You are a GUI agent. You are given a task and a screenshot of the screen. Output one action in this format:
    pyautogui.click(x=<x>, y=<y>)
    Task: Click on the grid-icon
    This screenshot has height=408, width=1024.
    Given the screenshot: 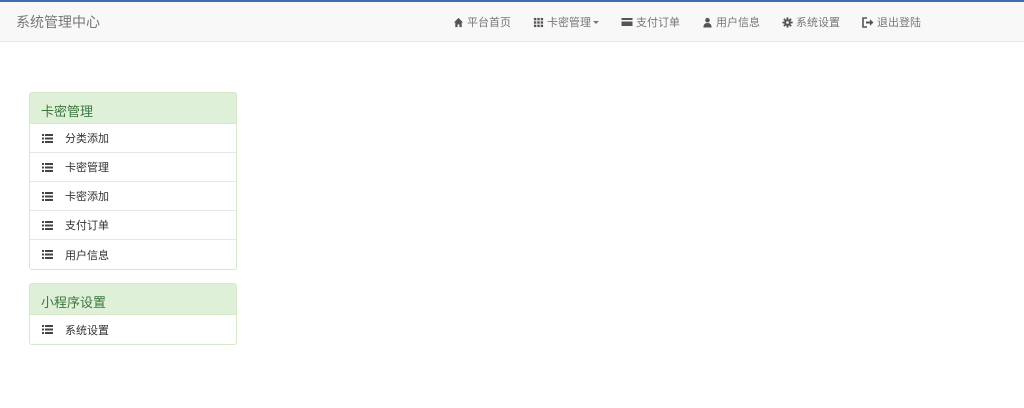 What is the action you would take?
    pyautogui.click(x=538, y=22)
    